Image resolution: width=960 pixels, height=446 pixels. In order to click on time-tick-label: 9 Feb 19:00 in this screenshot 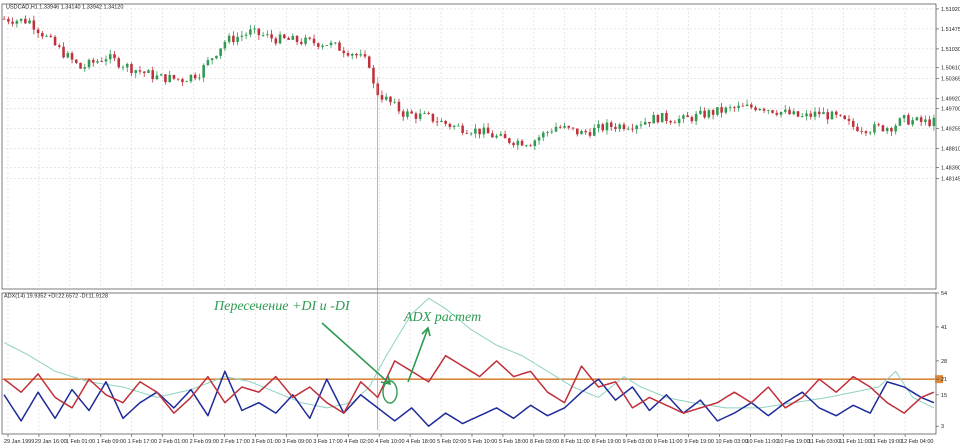, I will do `click(699, 442)`.